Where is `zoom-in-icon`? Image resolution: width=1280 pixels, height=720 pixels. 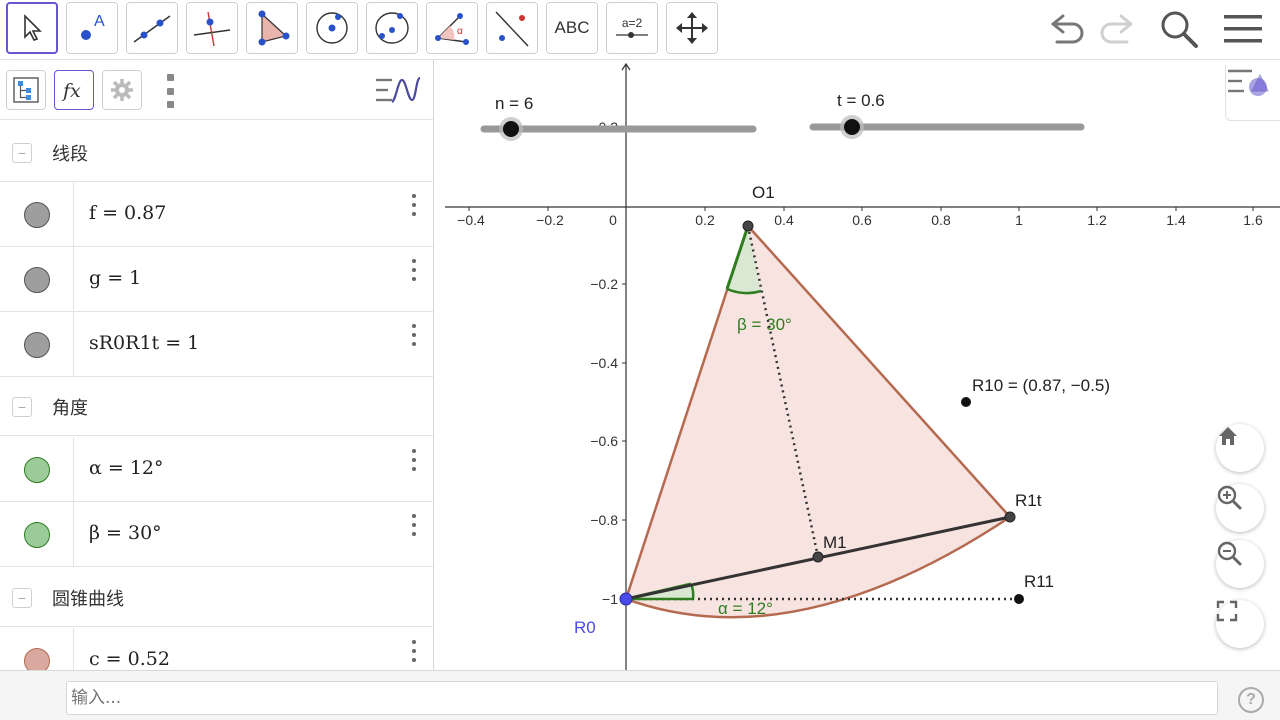
zoom-in-icon is located at coordinates (1229, 497).